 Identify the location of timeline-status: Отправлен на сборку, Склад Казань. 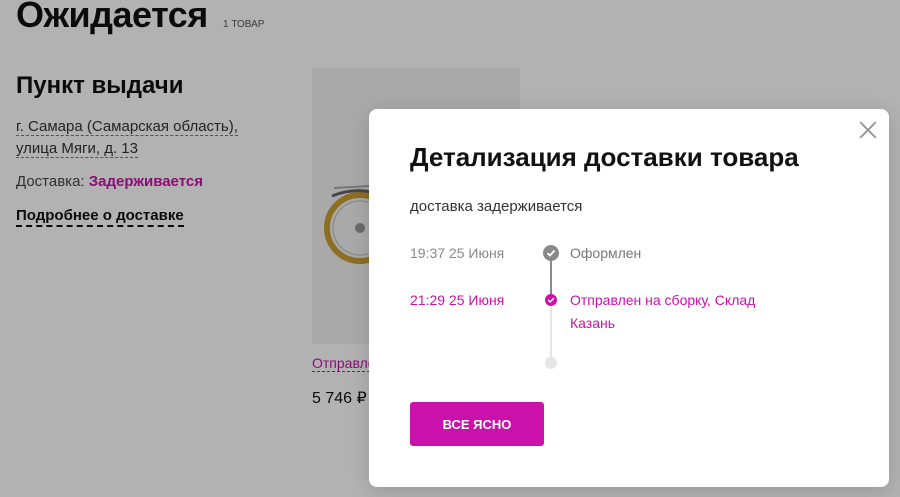
(663, 311).